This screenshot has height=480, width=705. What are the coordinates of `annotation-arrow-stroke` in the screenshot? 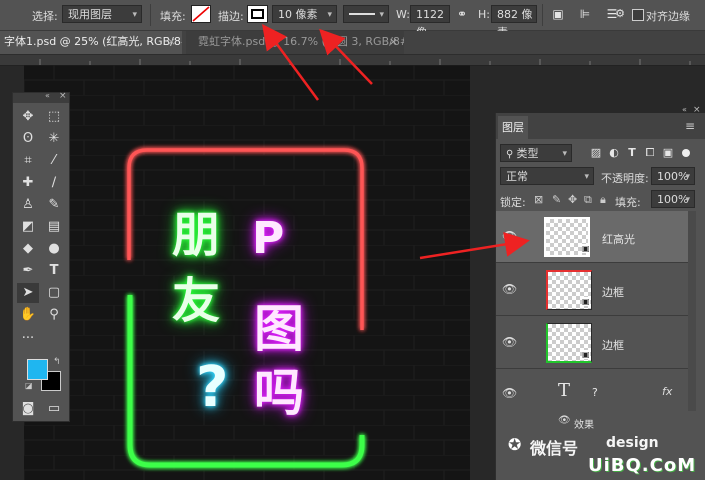 It's located at (291, 62).